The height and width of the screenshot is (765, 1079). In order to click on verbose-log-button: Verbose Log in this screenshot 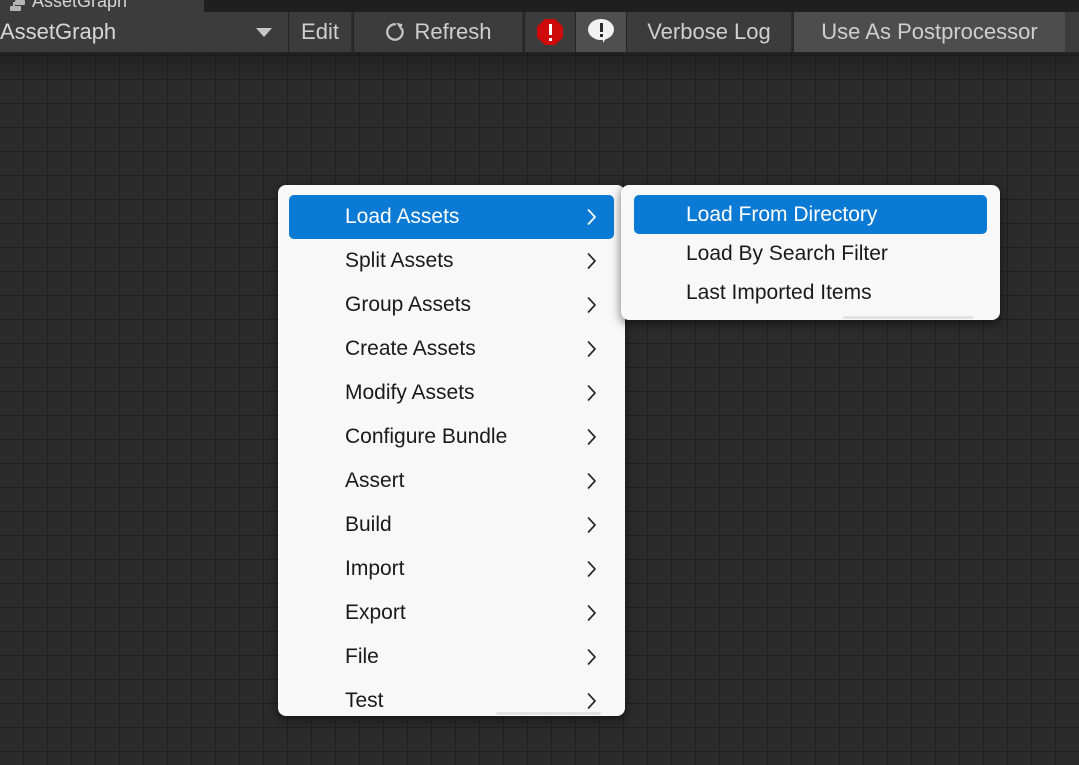, I will do `click(709, 32)`.